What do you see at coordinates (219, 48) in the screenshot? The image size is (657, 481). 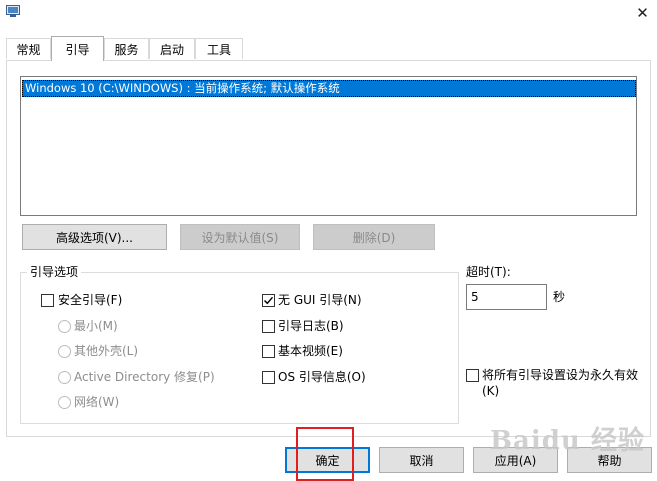 I see `tab-tools: 工具` at bounding box center [219, 48].